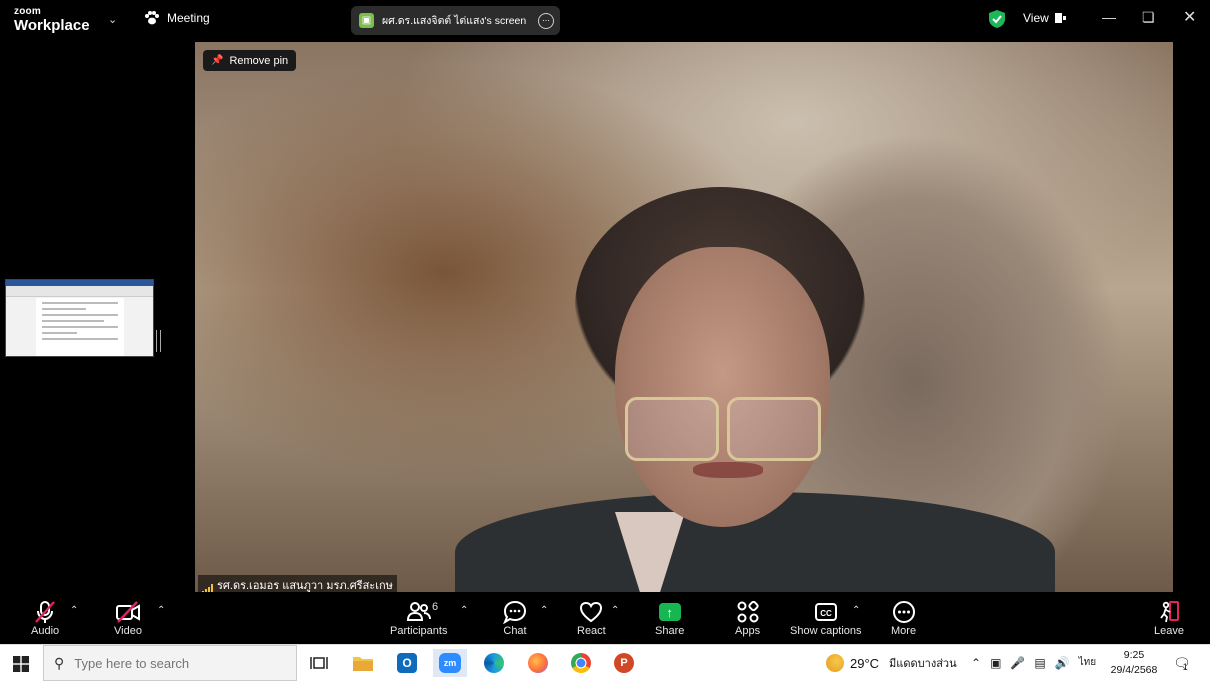 This screenshot has width=1210, height=681. What do you see at coordinates (1134, 670) in the screenshot?
I see `clock-date: 29/4/2568` at bounding box center [1134, 670].